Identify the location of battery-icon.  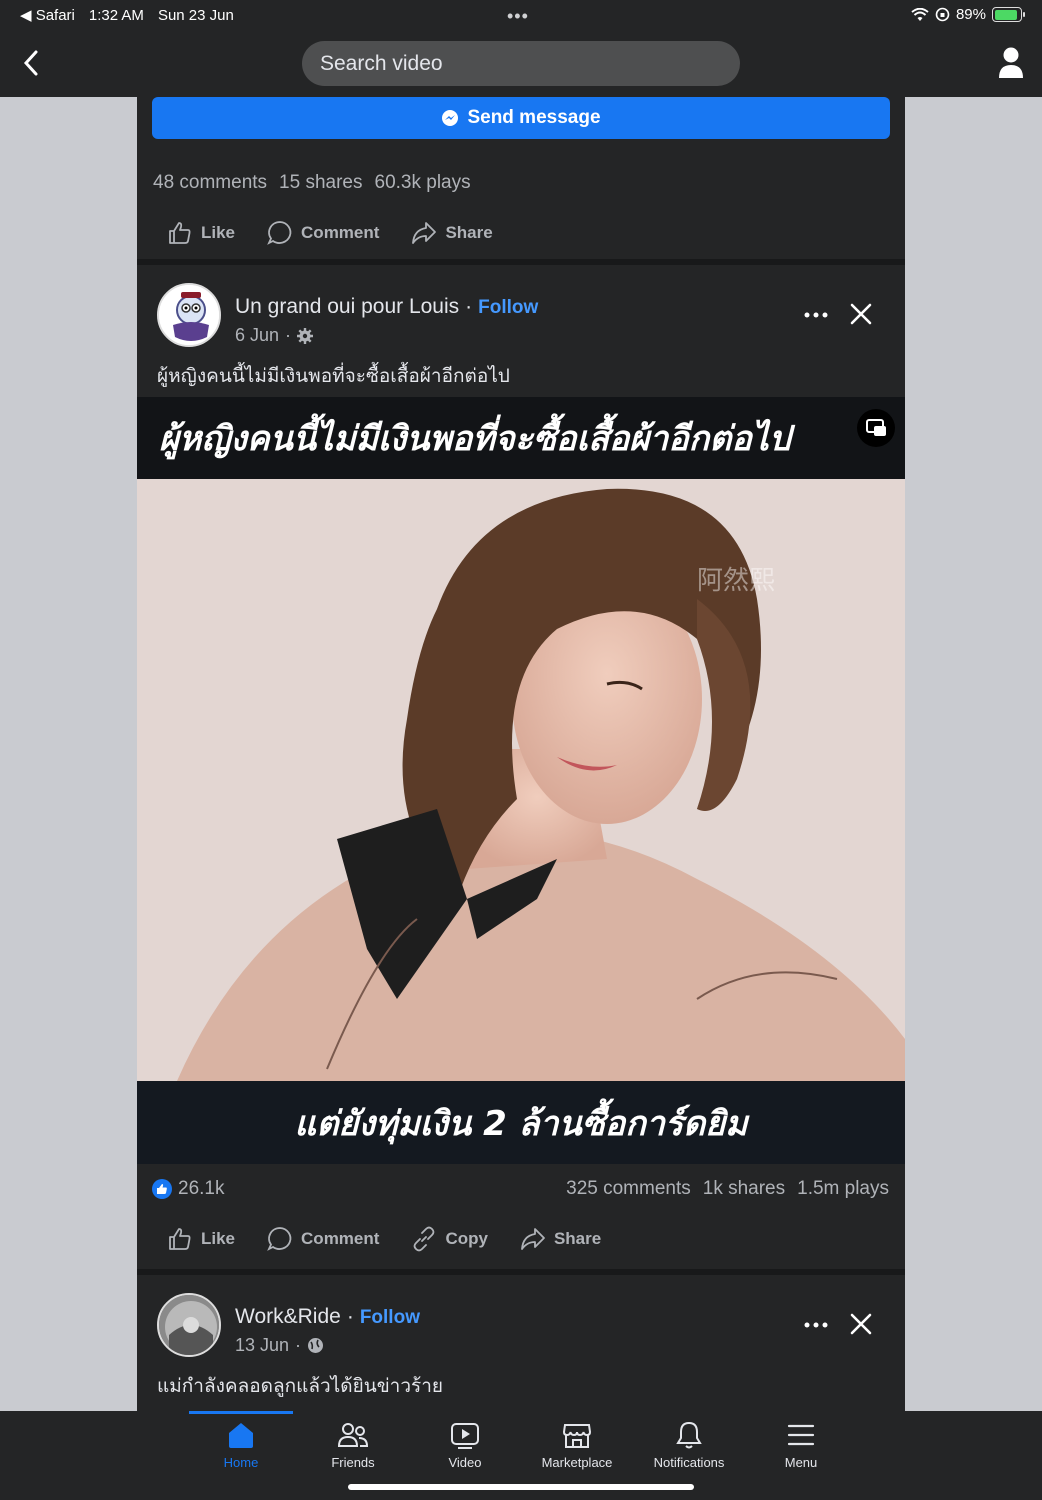
(1008, 14).